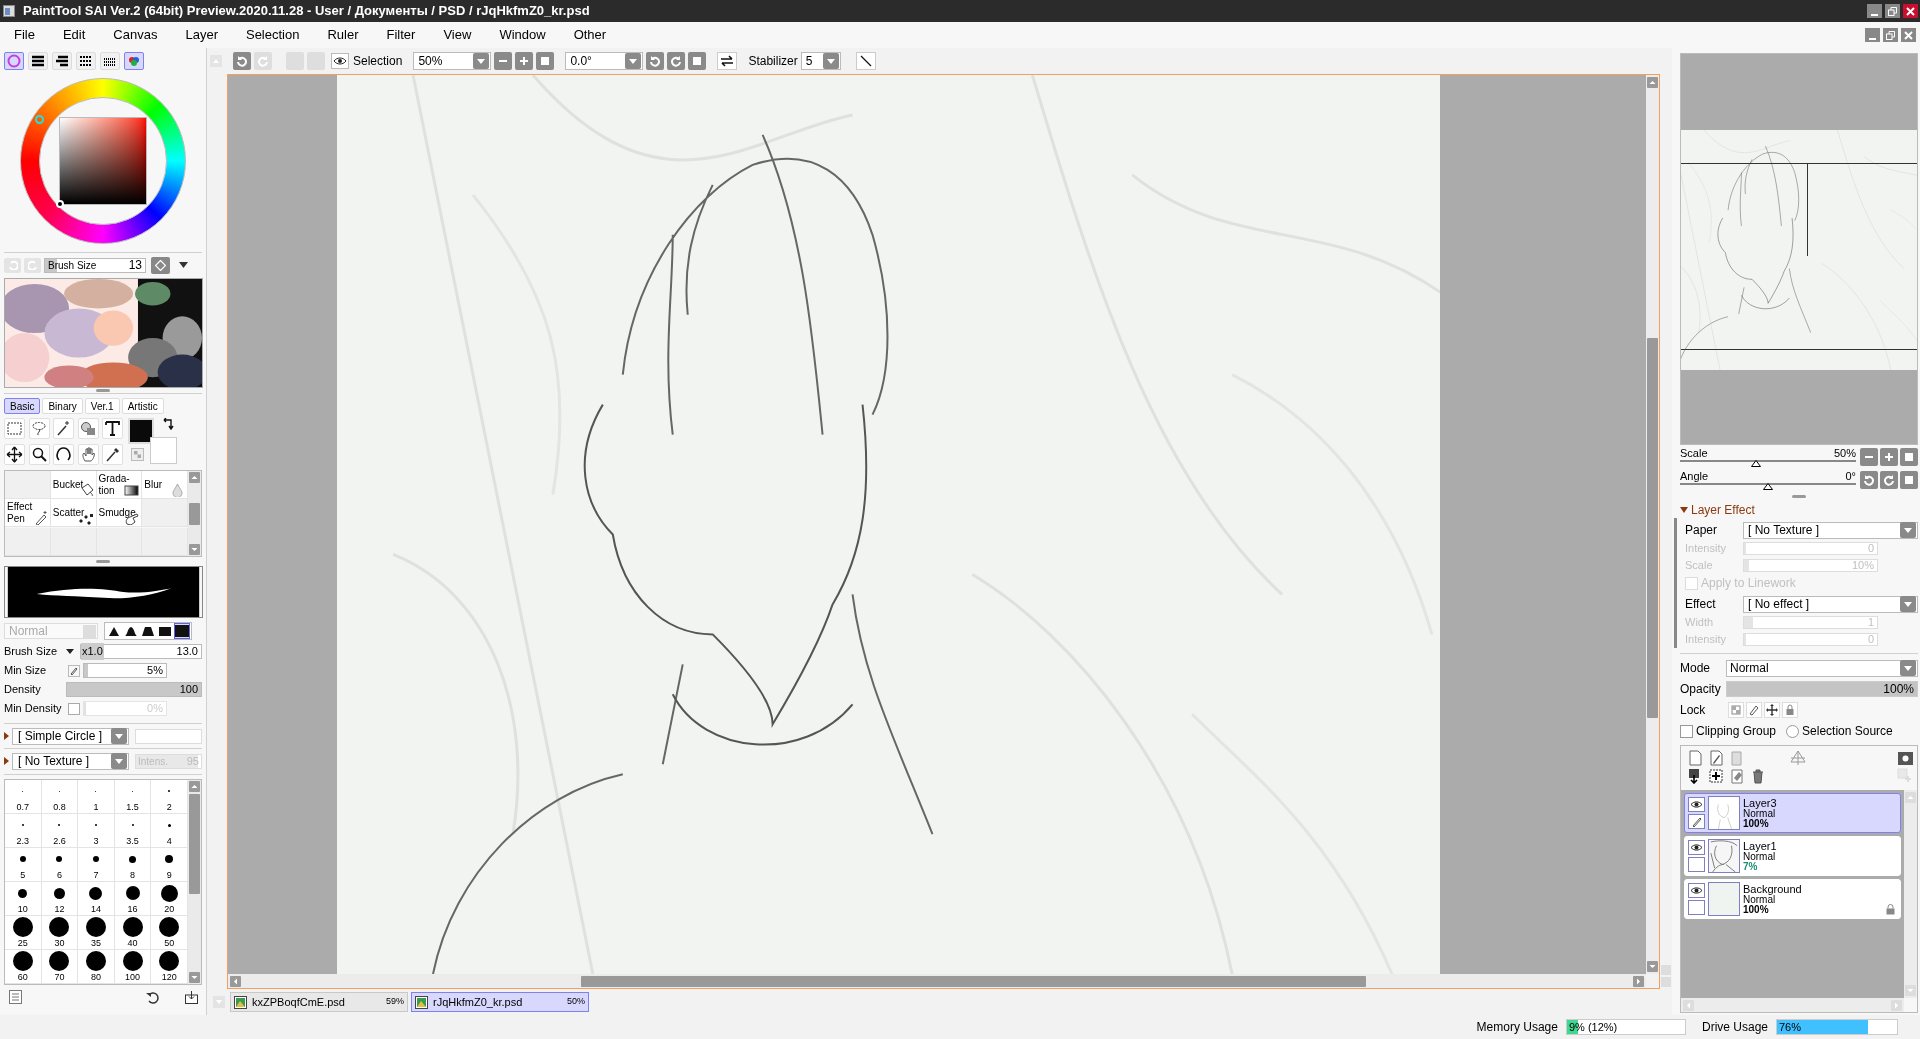  What do you see at coordinates (133, 933) in the screenshot?
I see `brush-size-preset: 40` at bounding box center [133, 933].